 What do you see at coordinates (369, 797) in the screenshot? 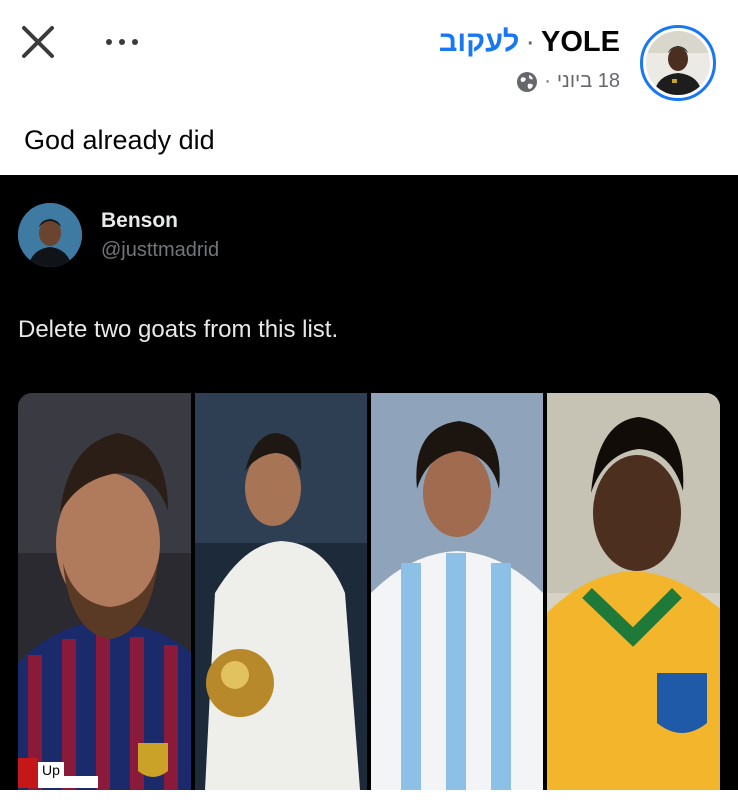
I see `post-footer-spacer` at bounding box center [369, 797].